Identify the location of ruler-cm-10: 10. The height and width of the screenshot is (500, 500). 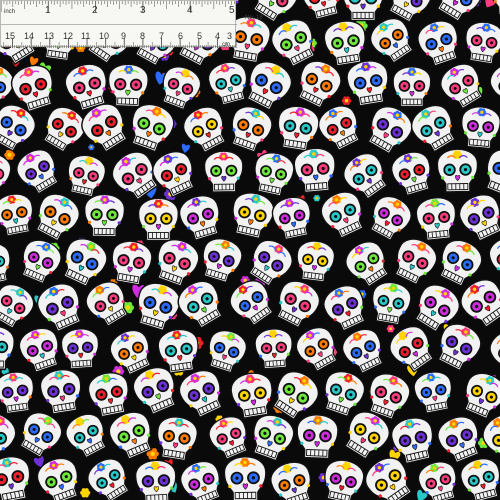
(104, 36).